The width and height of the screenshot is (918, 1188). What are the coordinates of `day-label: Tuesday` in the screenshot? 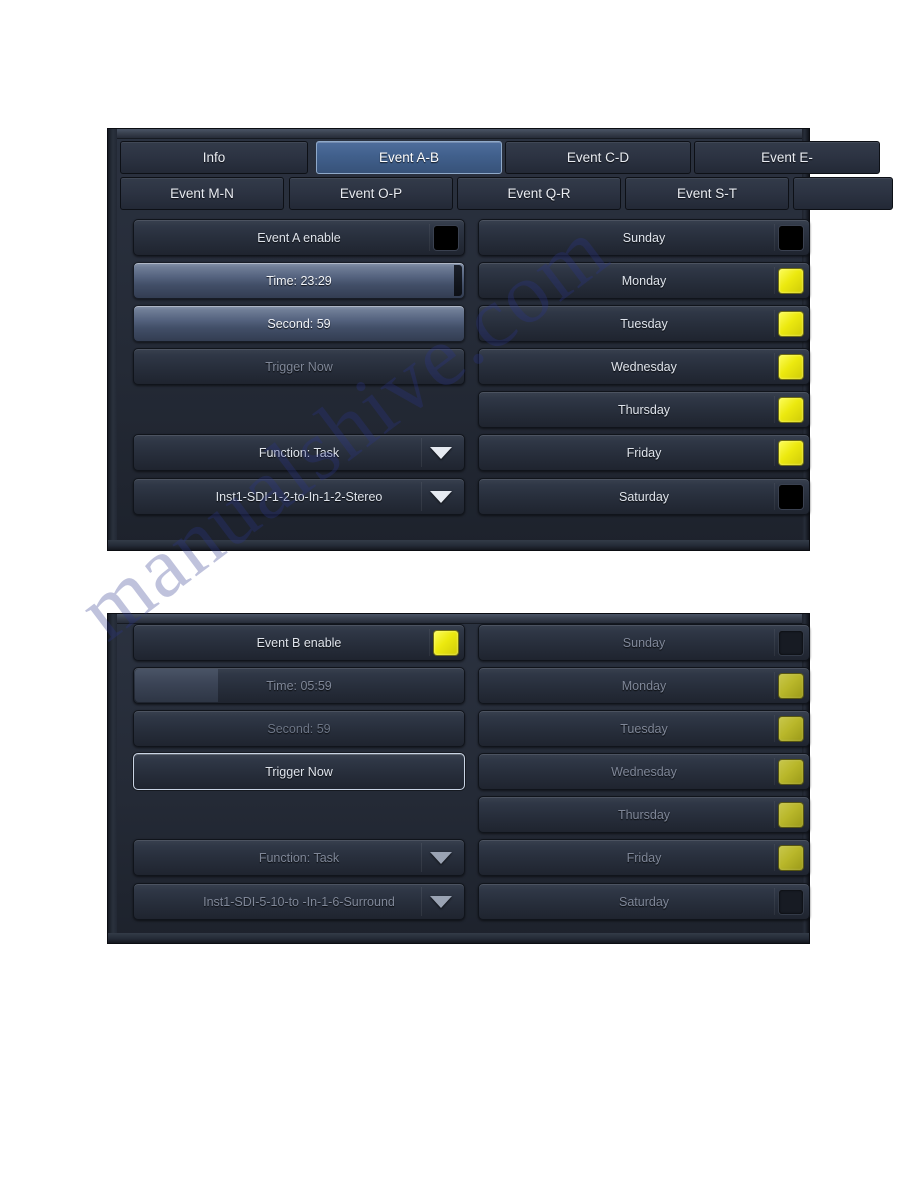 It's located at (644, 728).